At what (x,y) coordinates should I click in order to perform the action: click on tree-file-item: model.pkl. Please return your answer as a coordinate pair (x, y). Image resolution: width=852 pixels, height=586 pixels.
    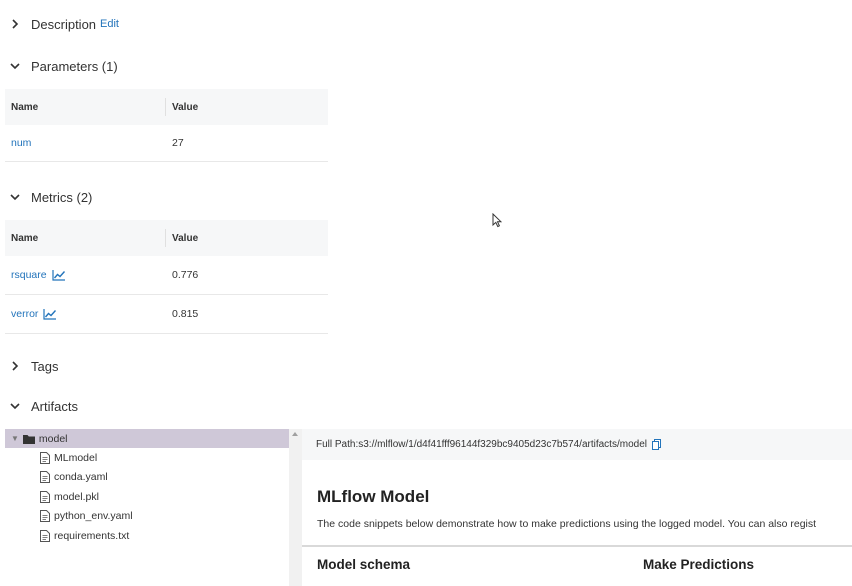
    Looking at the image, I should click on (147, 497).